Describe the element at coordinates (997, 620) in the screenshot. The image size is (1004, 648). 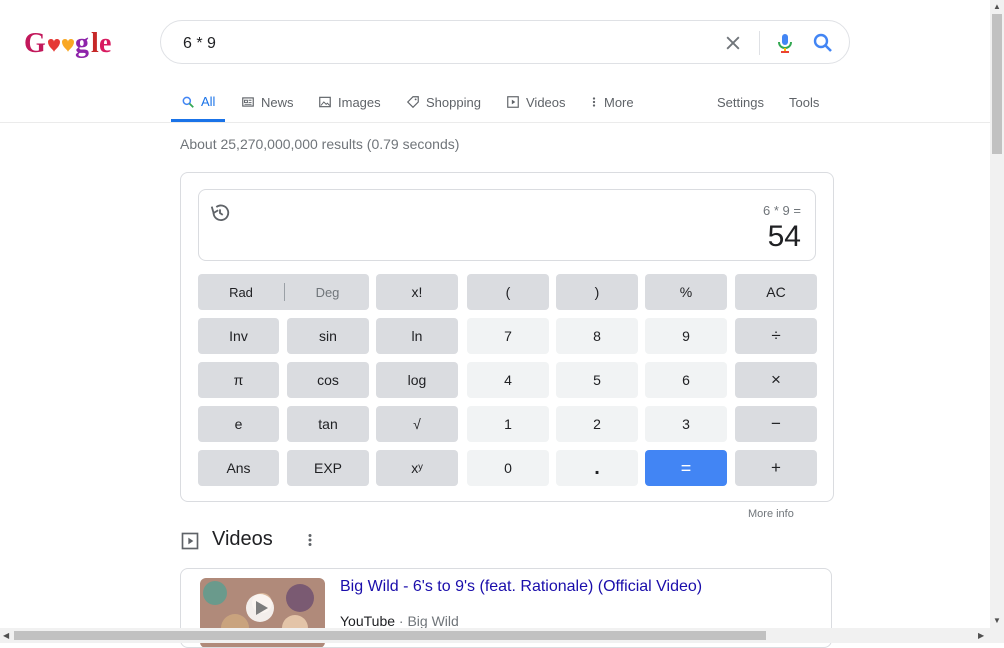
I see `scroll-down-arrow-icon: ▼` at that location.